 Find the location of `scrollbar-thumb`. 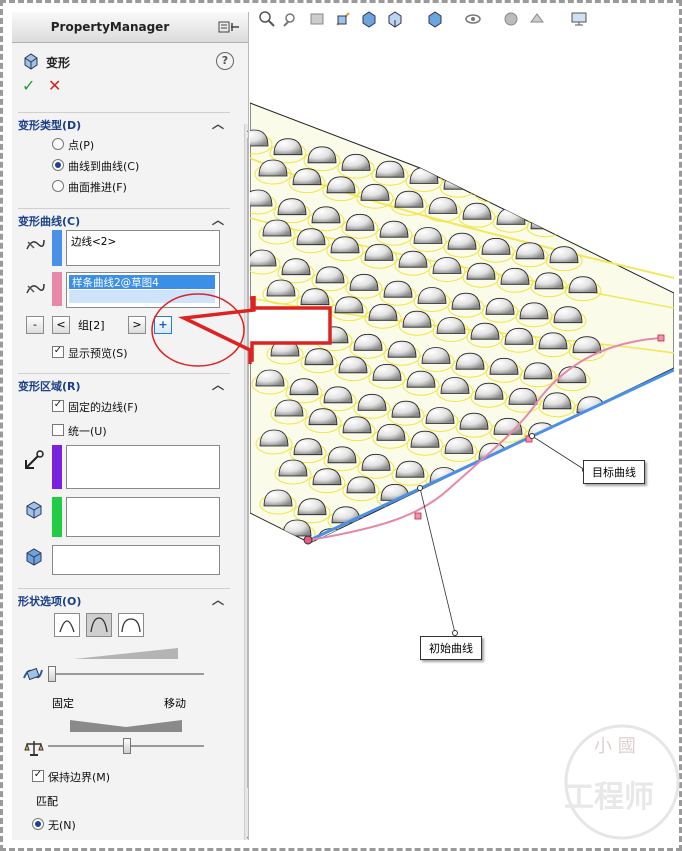

scrollbar-thumb is located at coordinates (247, 463).